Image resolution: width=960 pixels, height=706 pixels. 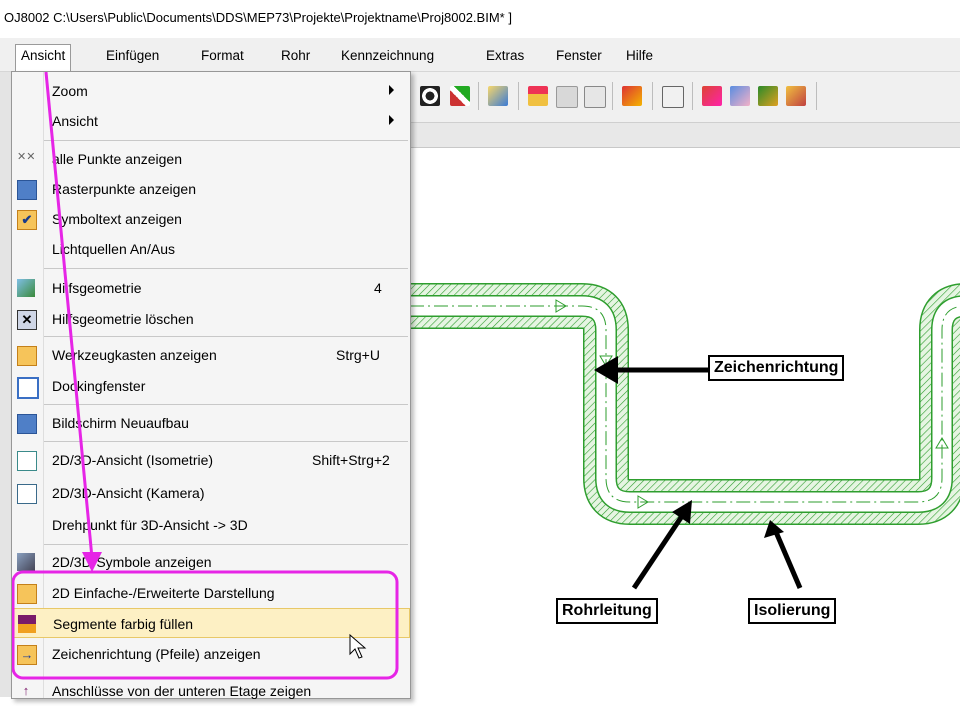 I want to click on menu-item-3d-symbole: 2D/3D-Symbole anzeigen, so click(x=211, y=562).